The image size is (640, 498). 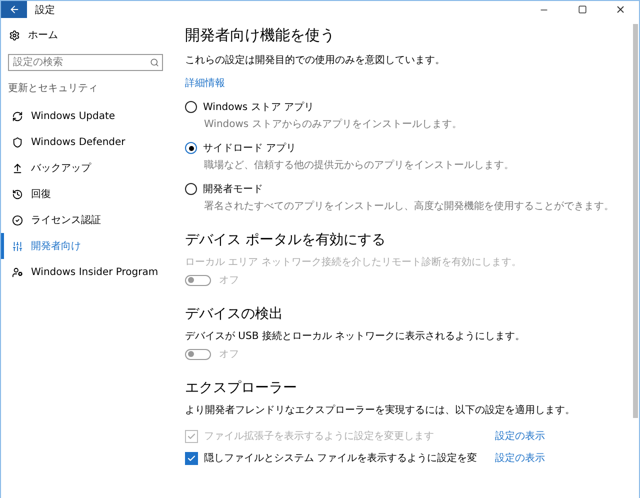 What do you see at coordinates (520, 458) in the screenshot?
I see `show-settings-link: 設定の表示` at bounding box center [520, 458].